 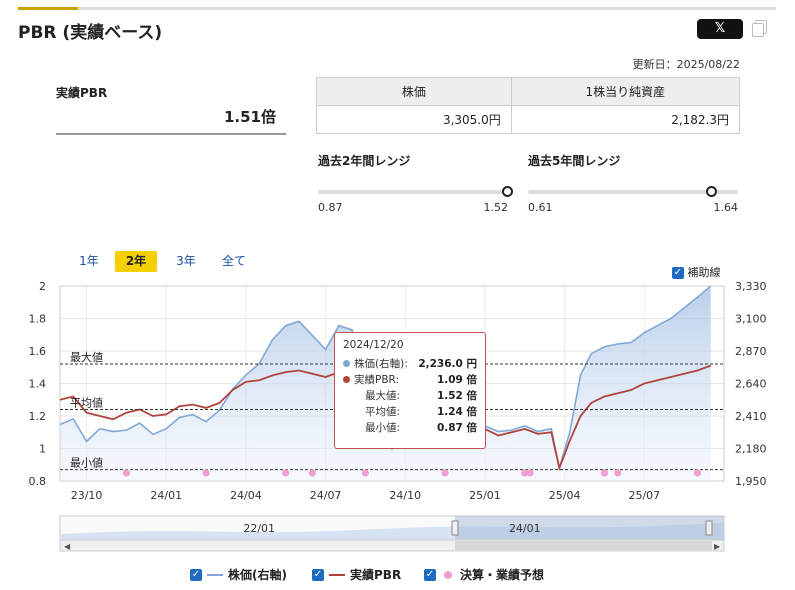 What do you see at coordinates (259, 528) in the screenshot?
I see `navigator-label: 22/01` at bounding box center [259, 528].